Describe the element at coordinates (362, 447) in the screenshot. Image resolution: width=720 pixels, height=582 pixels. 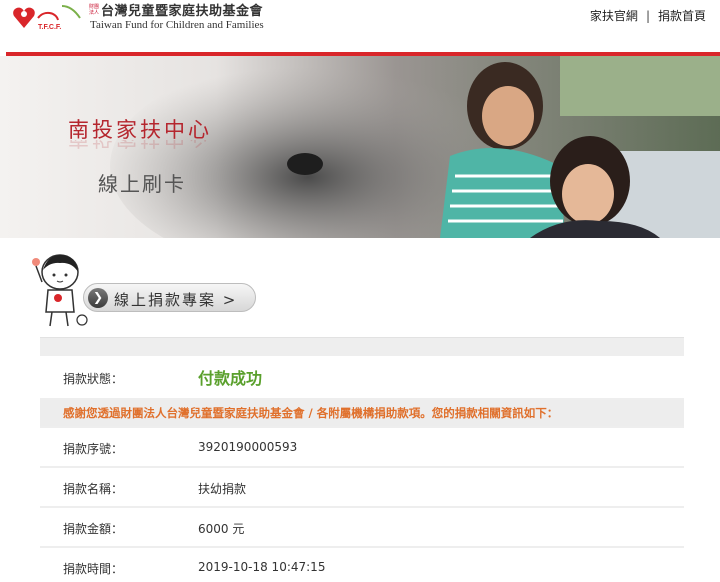
I see `detail-row-serial: 捐款序號： 3920190000593` at that location.